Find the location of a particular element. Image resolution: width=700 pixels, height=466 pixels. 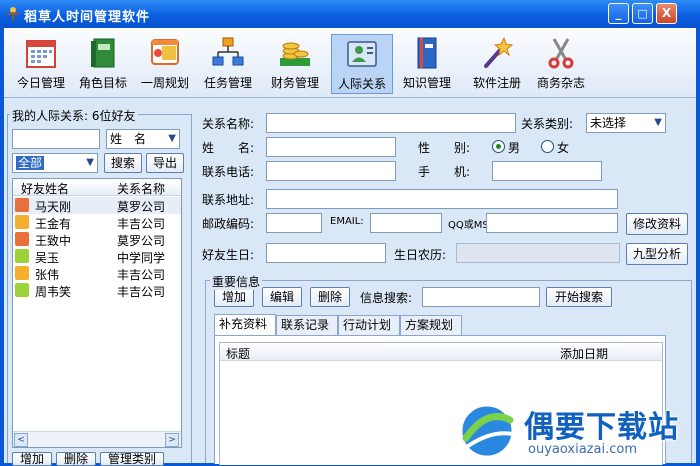

toolbar-label: 角色目标 is located at coordinates (102, 83).